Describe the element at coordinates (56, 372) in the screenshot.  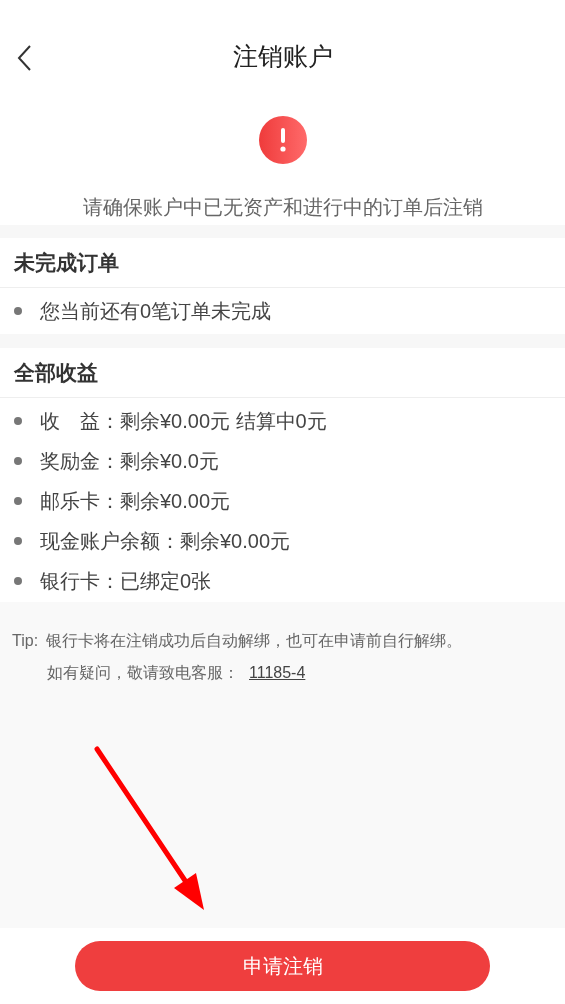
I see `section-heading: 全部收益` at that location.